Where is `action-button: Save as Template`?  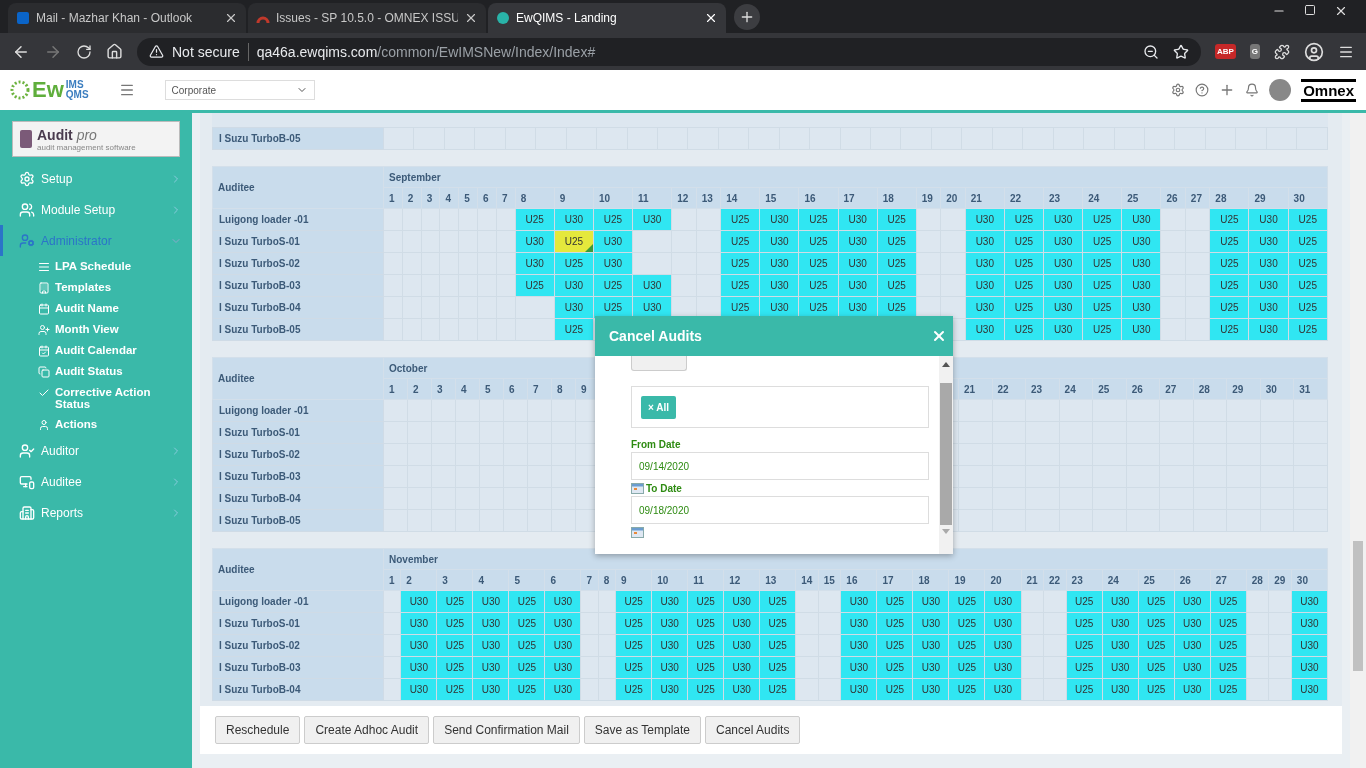
action-button: Save as Template is located at coordinates (642, 730).